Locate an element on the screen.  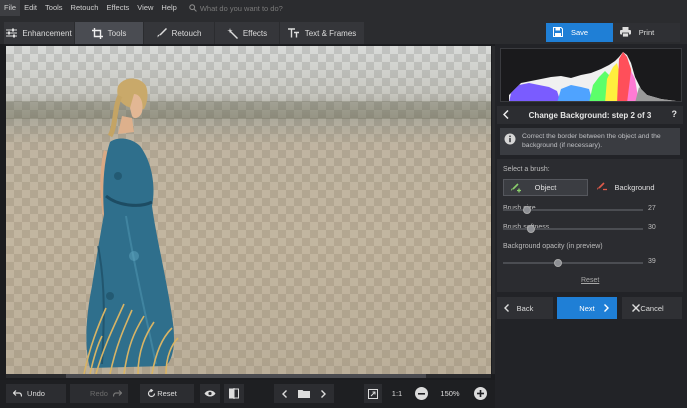
next-label: Next is located at coordinates (587, 308).